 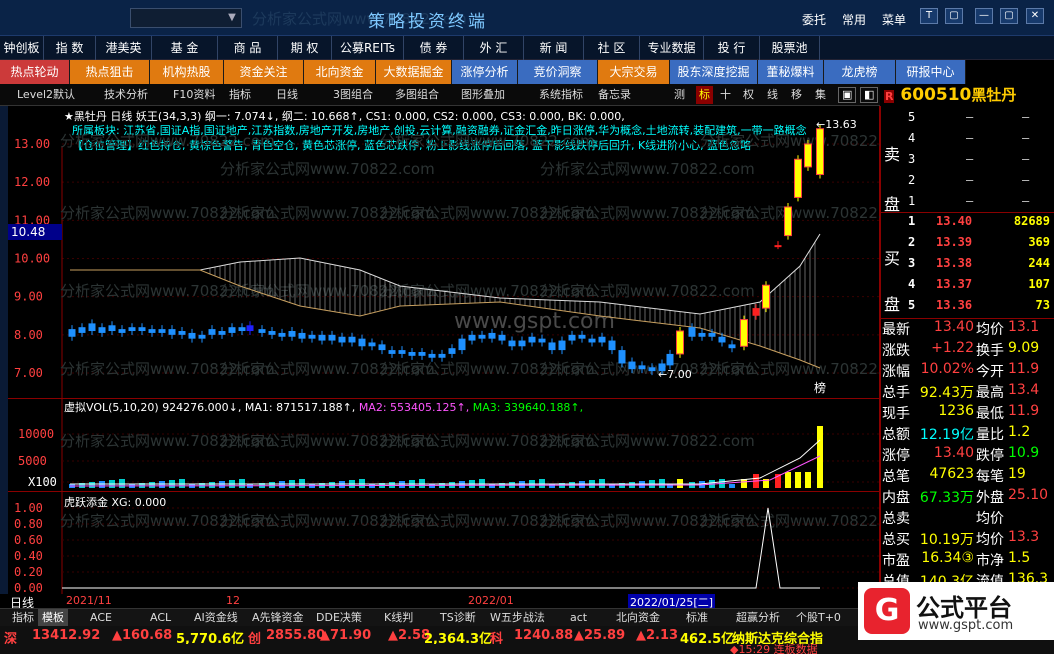 I want to click on nav-item: 港美英, so click(x=124, y=48).